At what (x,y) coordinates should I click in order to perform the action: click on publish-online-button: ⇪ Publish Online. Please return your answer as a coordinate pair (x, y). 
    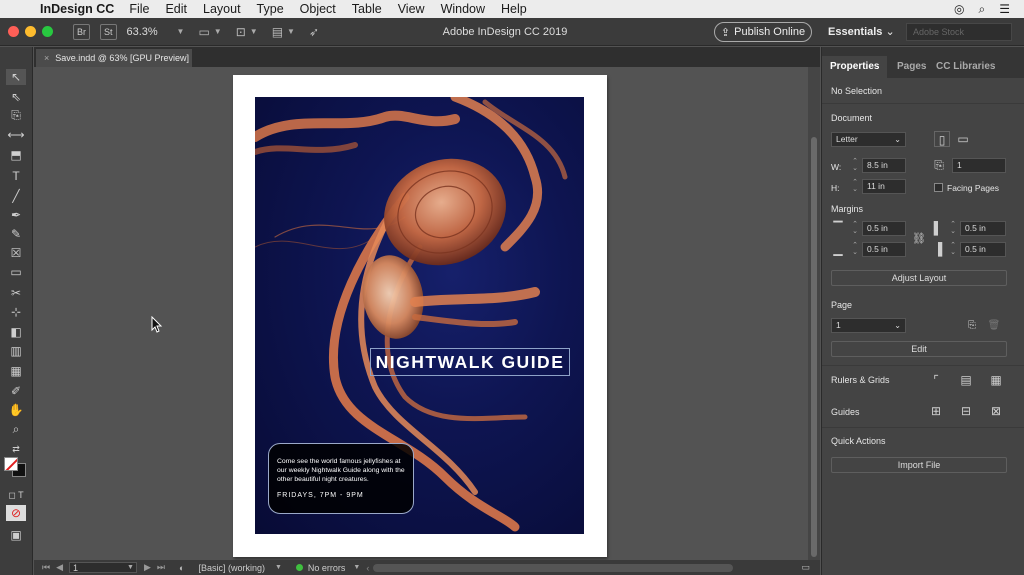
    Looking at the image, I should click on (763, 32).